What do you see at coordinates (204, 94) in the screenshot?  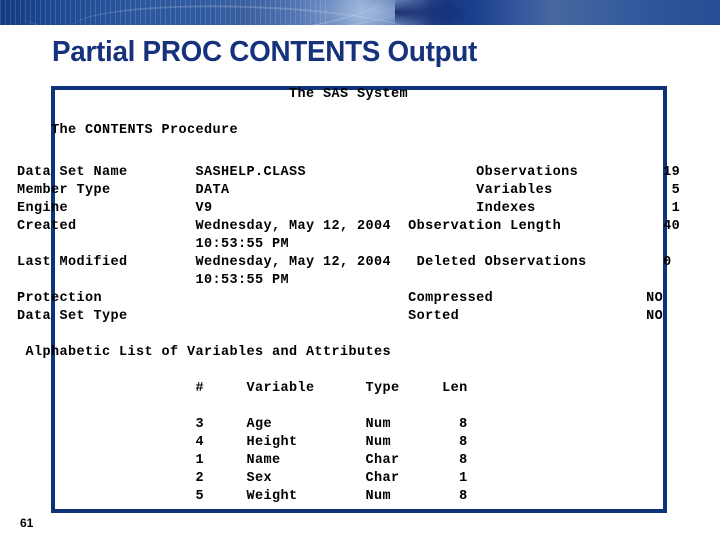 I see `output-line-system-header: The SAS System` at bounding box center [204, 94].